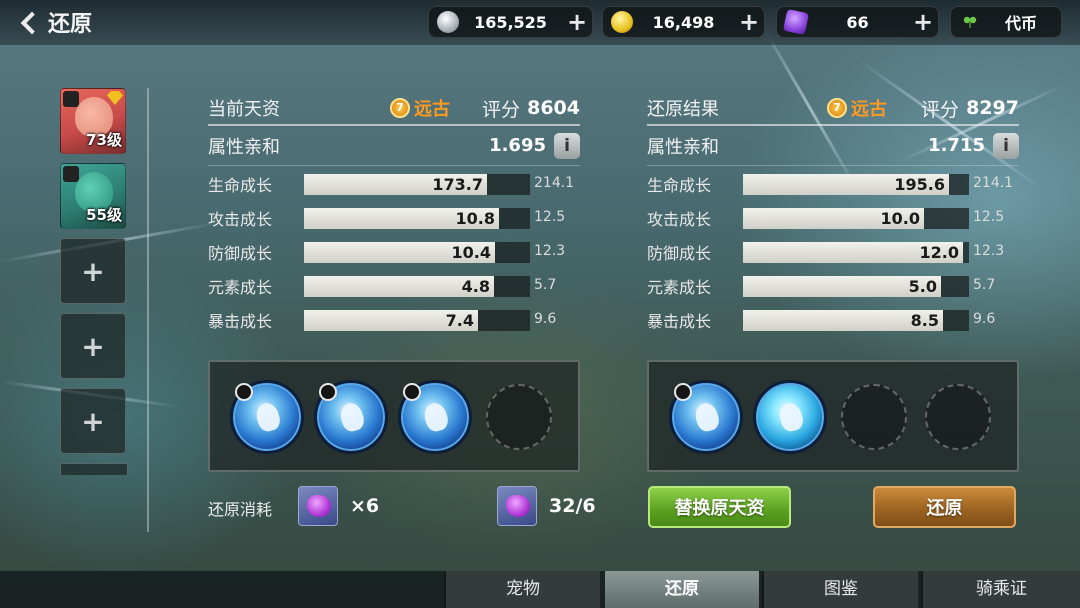  I want to click on affinity-row: 属性亲和 1.695 i, so click(394, 146).